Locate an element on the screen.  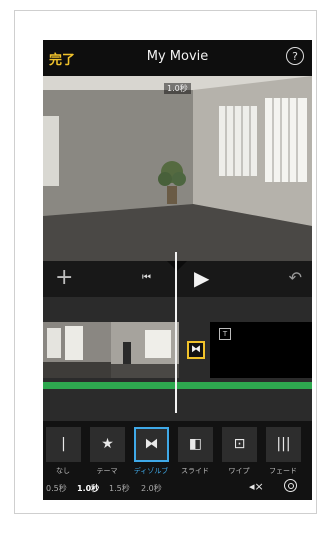
top-bar: 完了 My Movie ? is located at coordinates (177, 58).